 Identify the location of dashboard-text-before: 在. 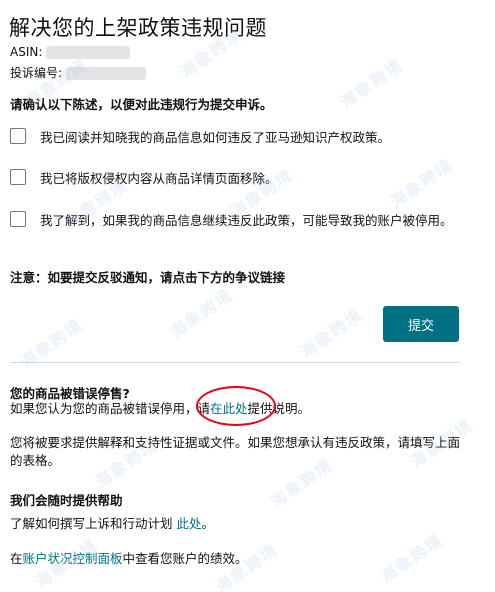
(16, 558).